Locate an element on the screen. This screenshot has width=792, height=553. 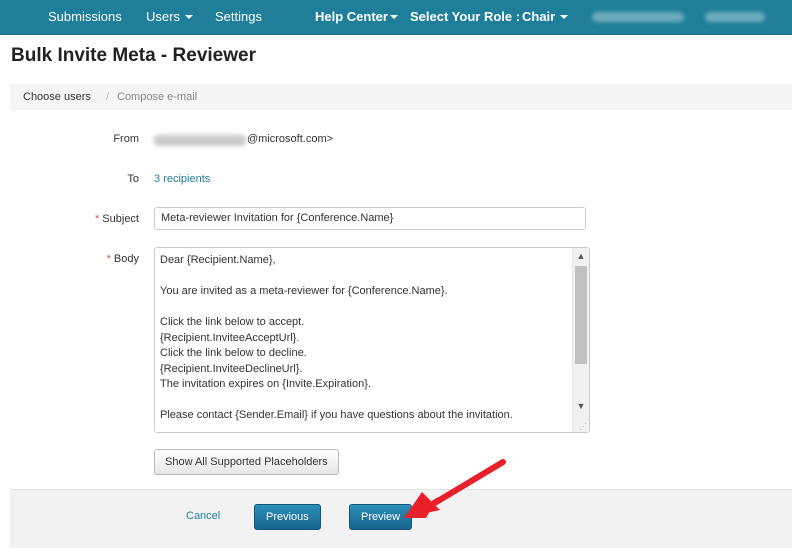
nav-role-chair-label: Chair is located at coordinates (539, 16).